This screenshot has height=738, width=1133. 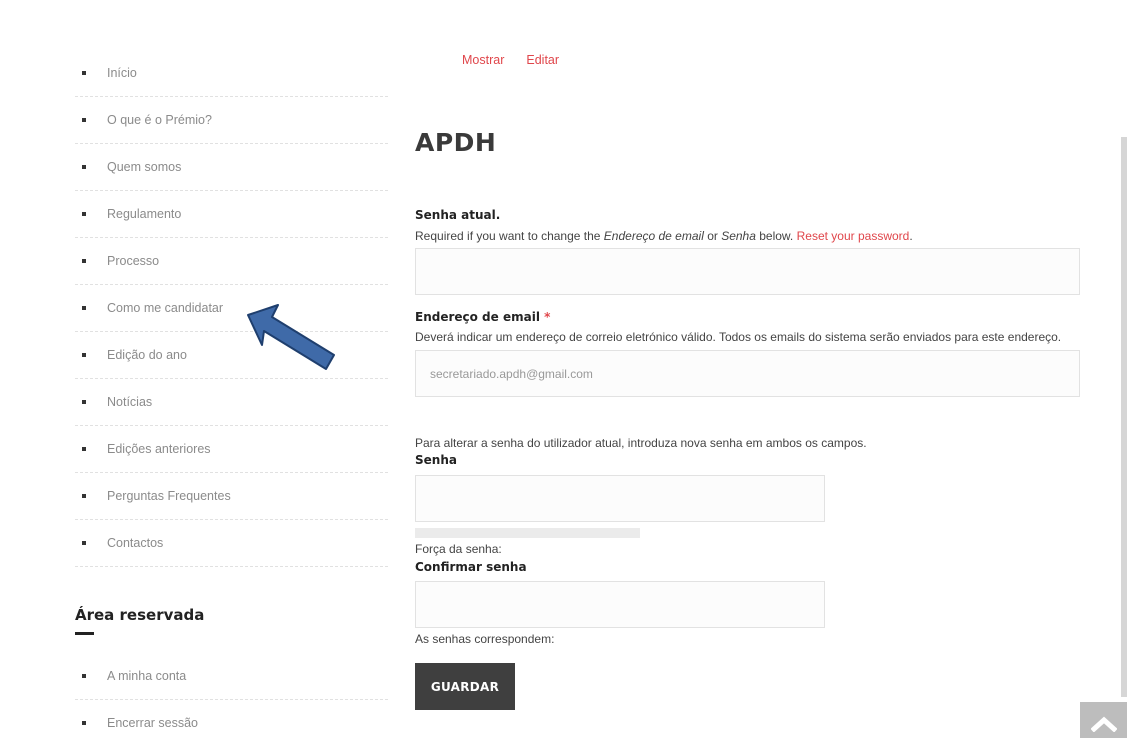 I want to click on menu-item-encerrar-sessao: Encerrar sessão, so click(x=231, y=719).